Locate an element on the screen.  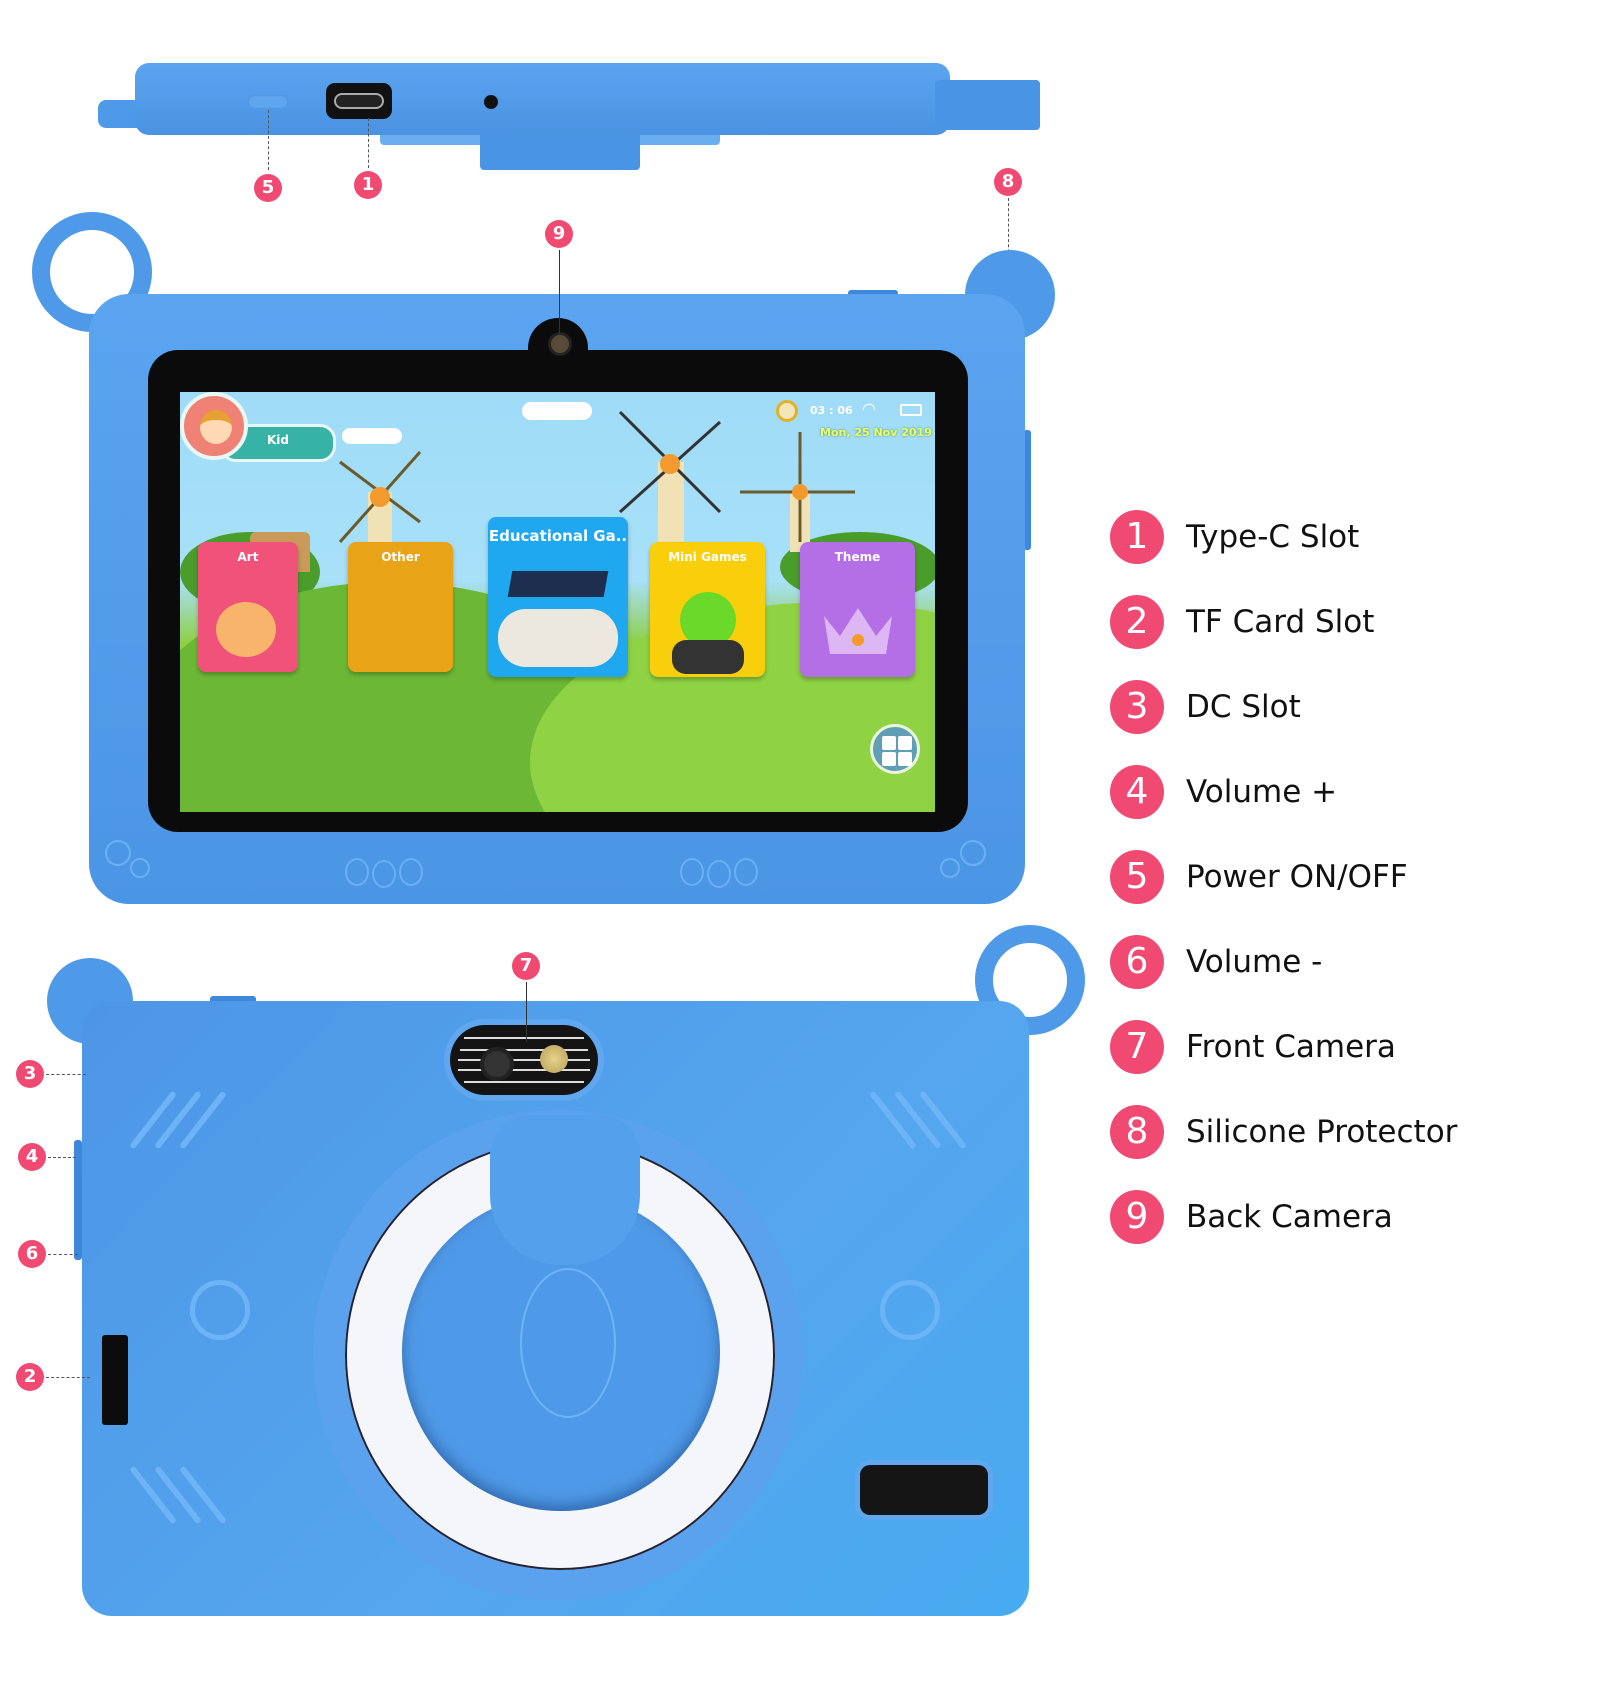
volume-buttons is located at coordinates (78, 1200).